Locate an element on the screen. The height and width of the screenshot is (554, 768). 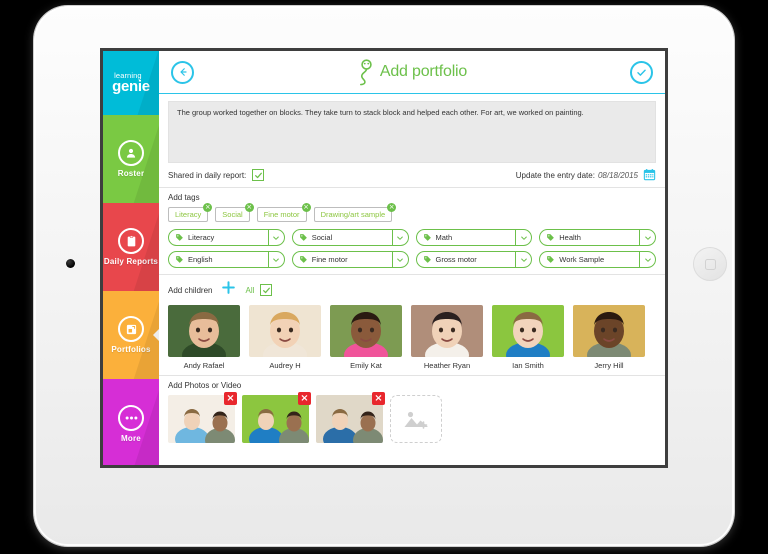
tag-dropdown: Literacy is located at coordinates (226, 237).